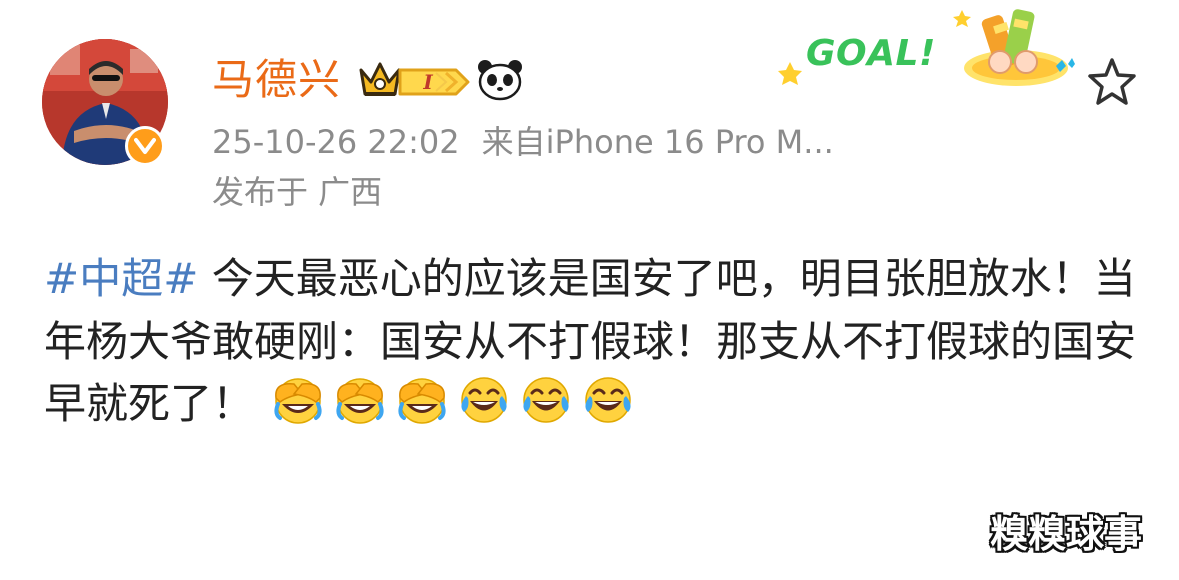  I want to click on panda-icon, so click(500, 80).